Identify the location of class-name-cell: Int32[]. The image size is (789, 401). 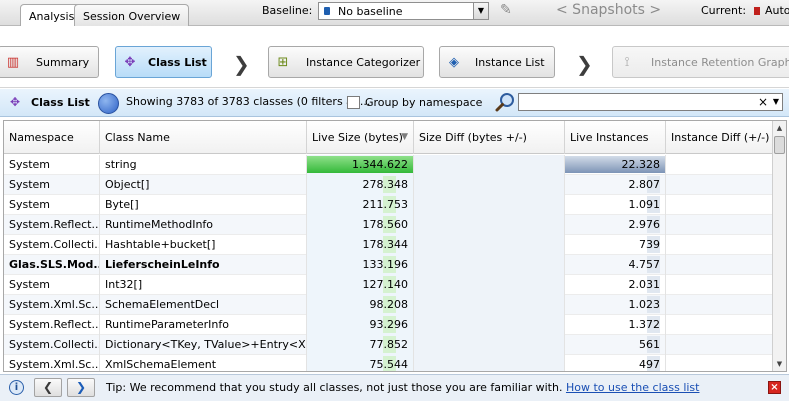
(203, 285).